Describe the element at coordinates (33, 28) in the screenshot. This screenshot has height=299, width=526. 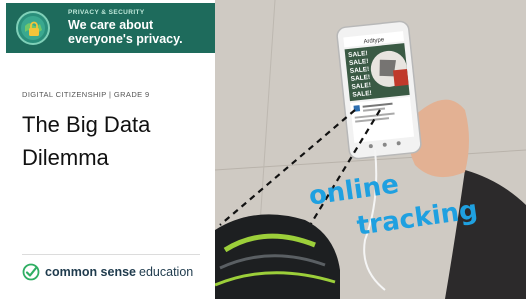
I see `globe-lock-icon` at that location.